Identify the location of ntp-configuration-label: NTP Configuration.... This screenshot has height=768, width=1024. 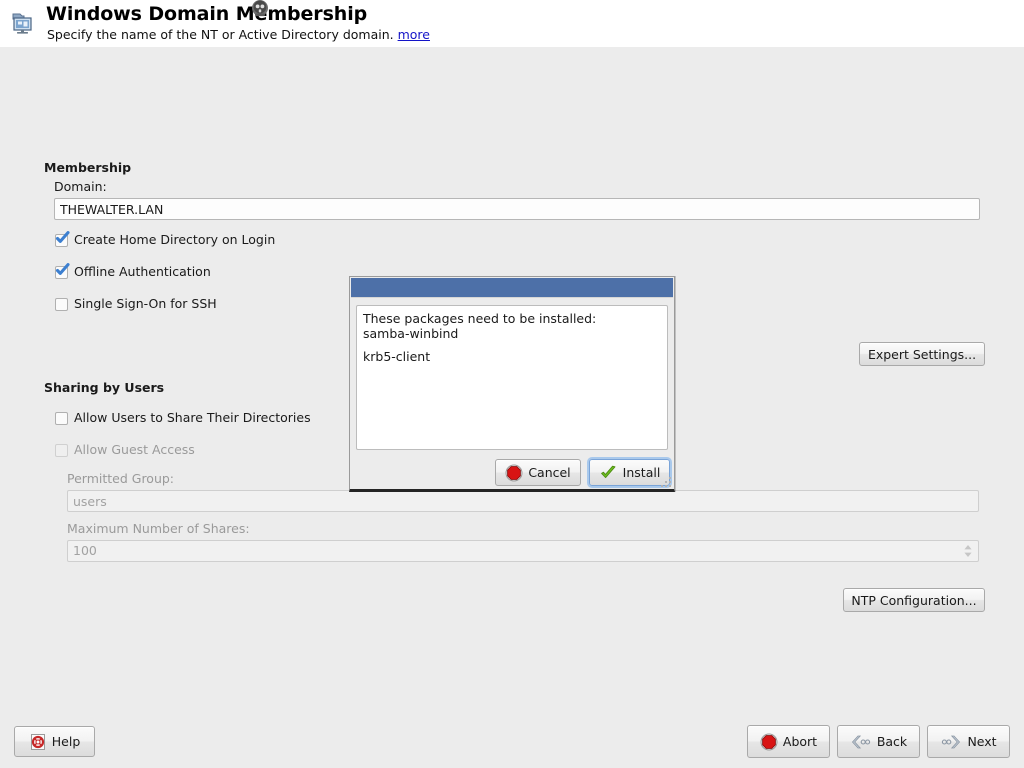
(914, 600).